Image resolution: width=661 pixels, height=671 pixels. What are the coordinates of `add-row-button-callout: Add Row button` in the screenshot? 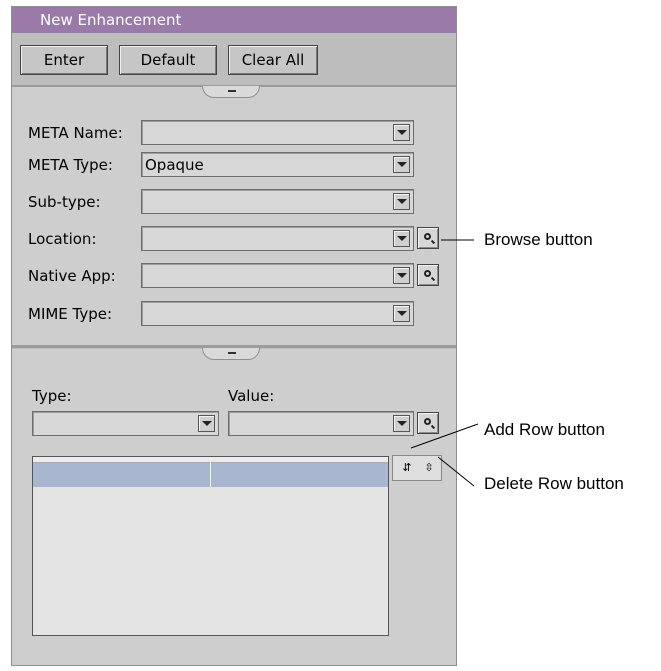 It's located at (544, 429).